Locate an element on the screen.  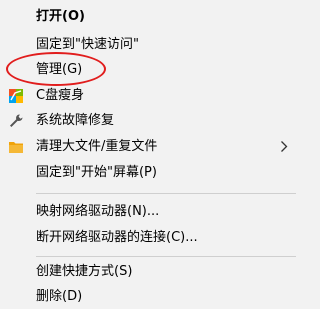
menu-item-label: C盘瘦身 is located at coordinates (60, 95).